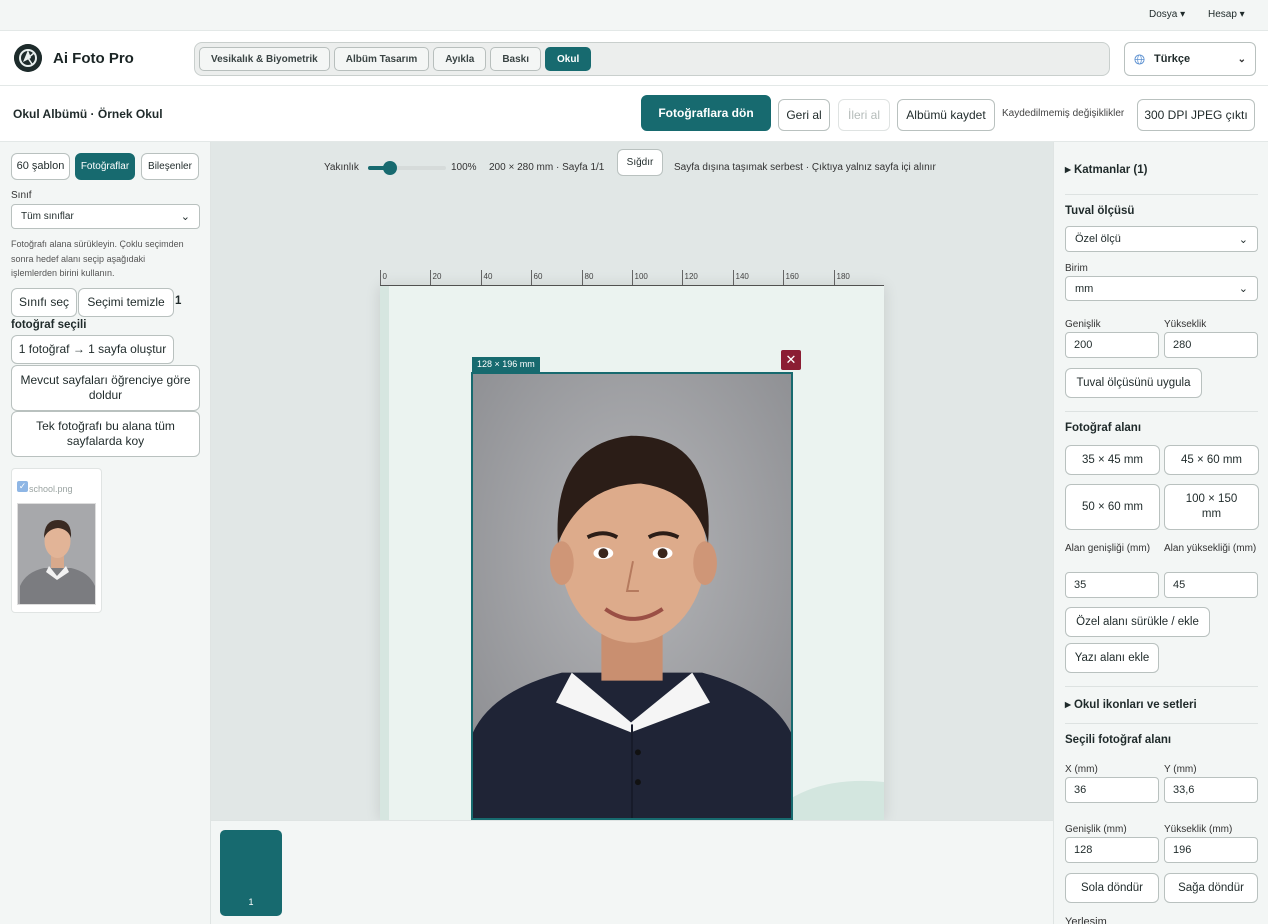 The height and width of the screenshot is (924, 1268). What do you see at coordinates (28, 58) in the screenshot?
I see `app-logo-icon` at bounding box center [28, 58].